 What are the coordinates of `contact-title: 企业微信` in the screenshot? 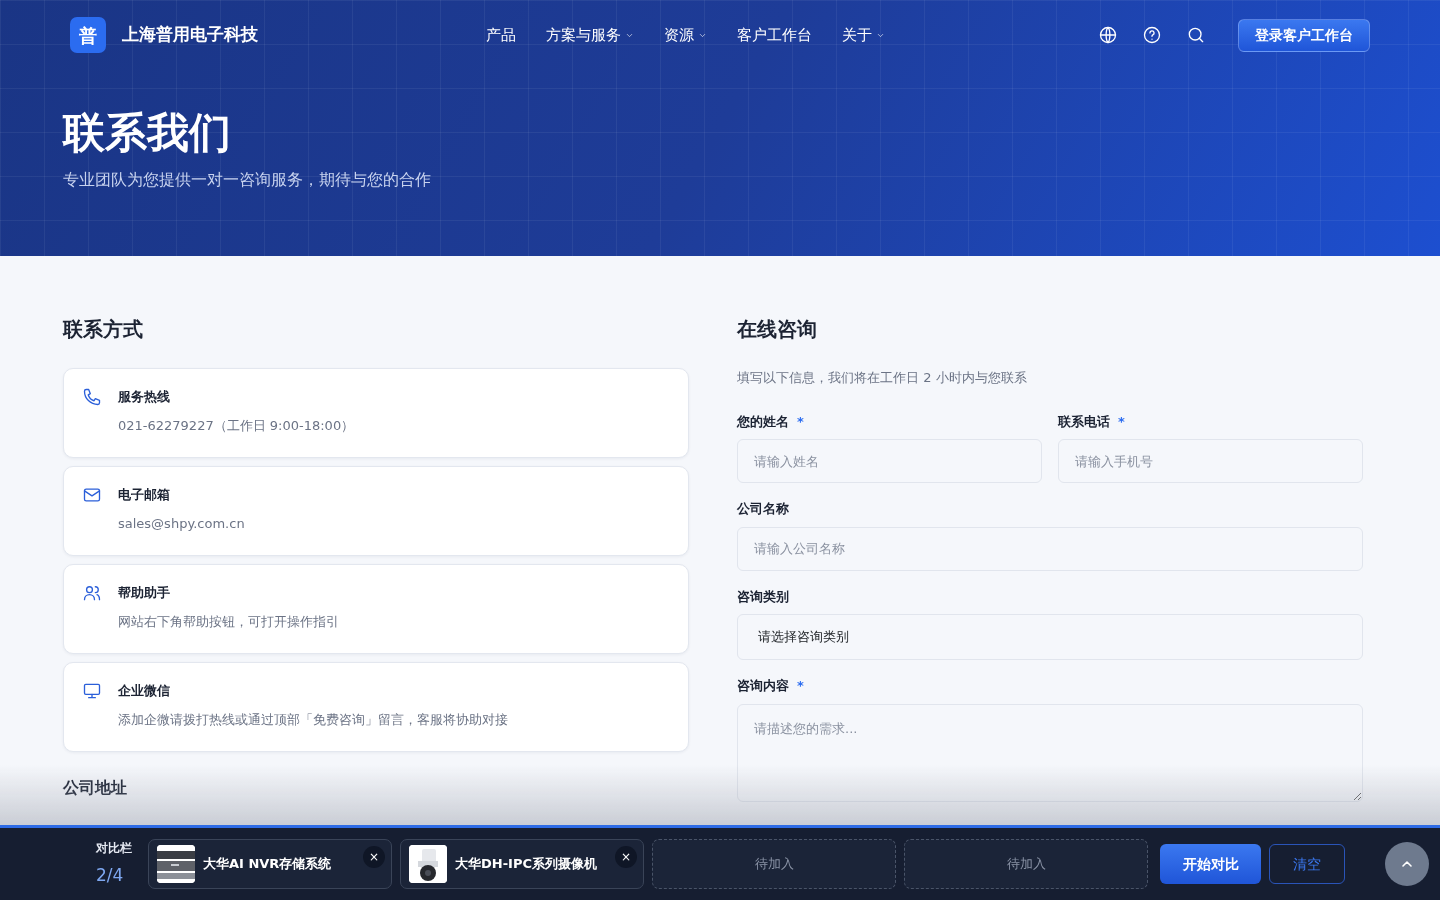 It's located at (144, 691).